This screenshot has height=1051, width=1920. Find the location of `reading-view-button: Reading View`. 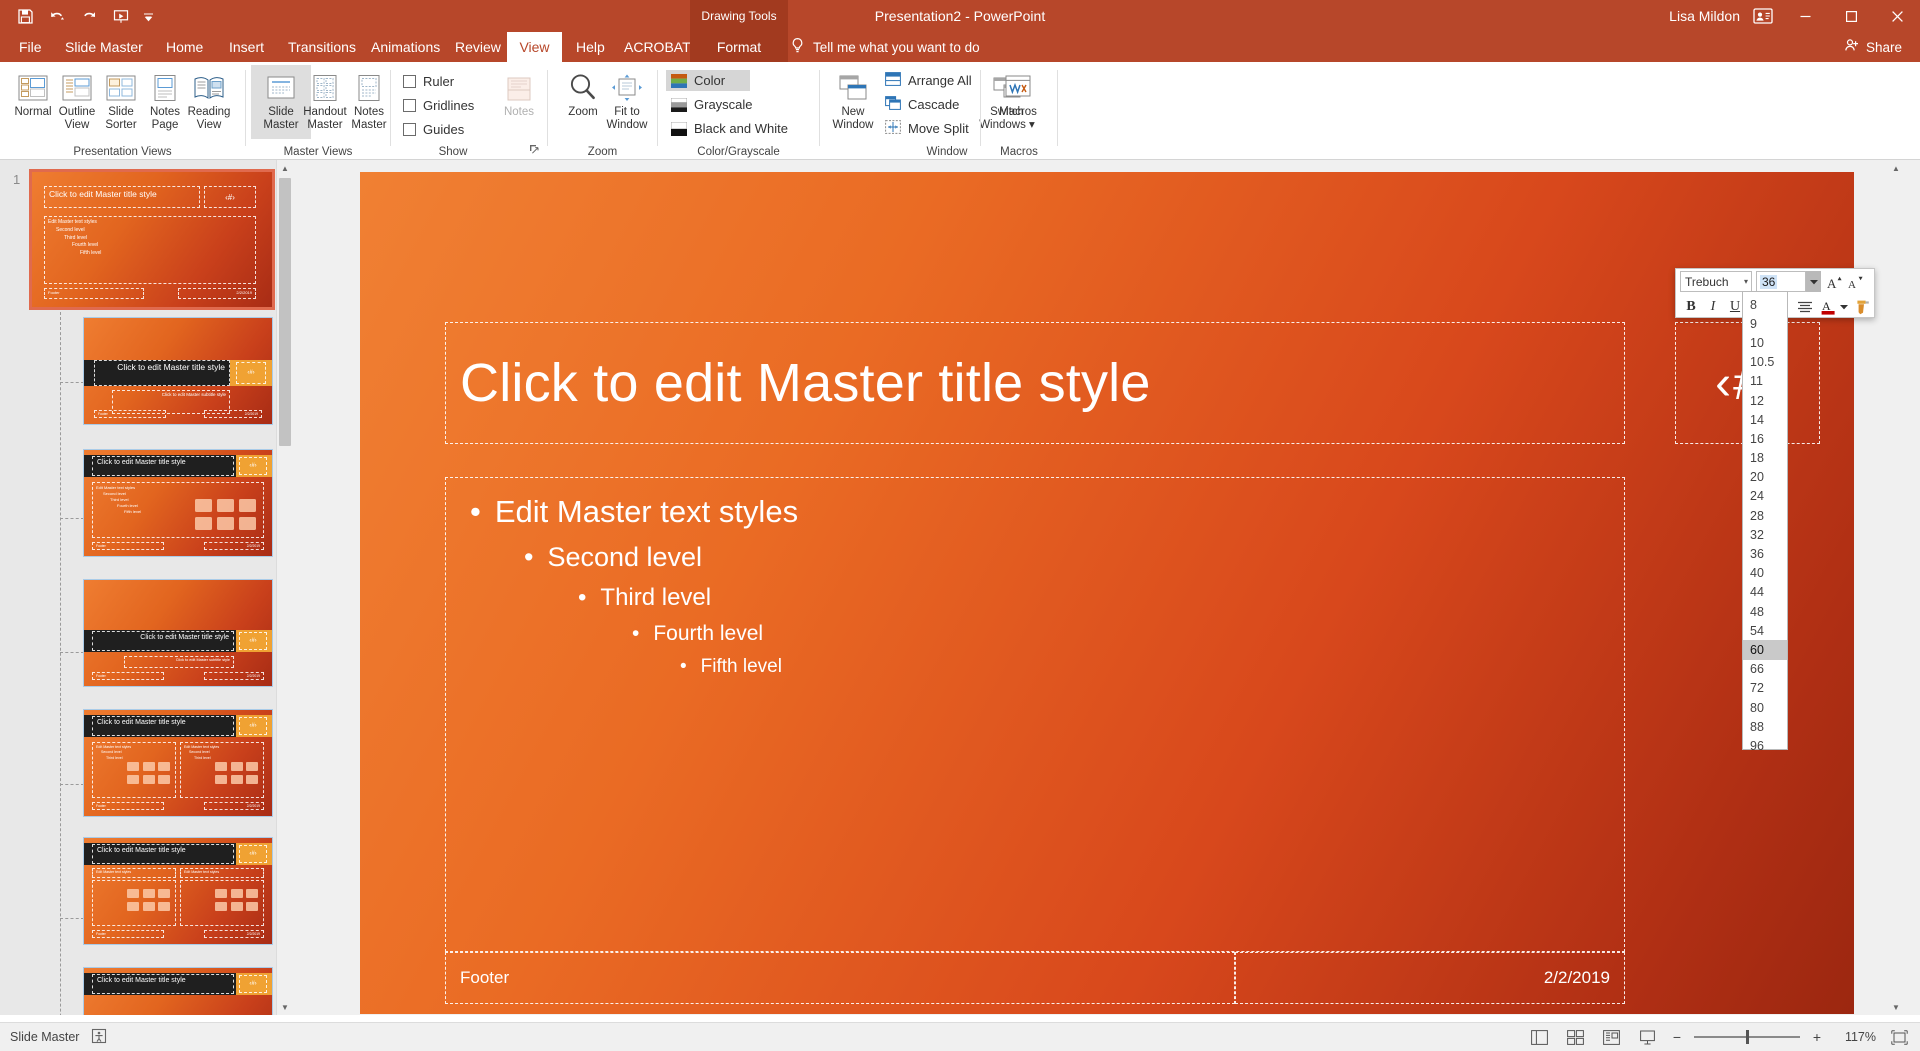

reading-view-button: Reading View is located at coordinates (209, 102).